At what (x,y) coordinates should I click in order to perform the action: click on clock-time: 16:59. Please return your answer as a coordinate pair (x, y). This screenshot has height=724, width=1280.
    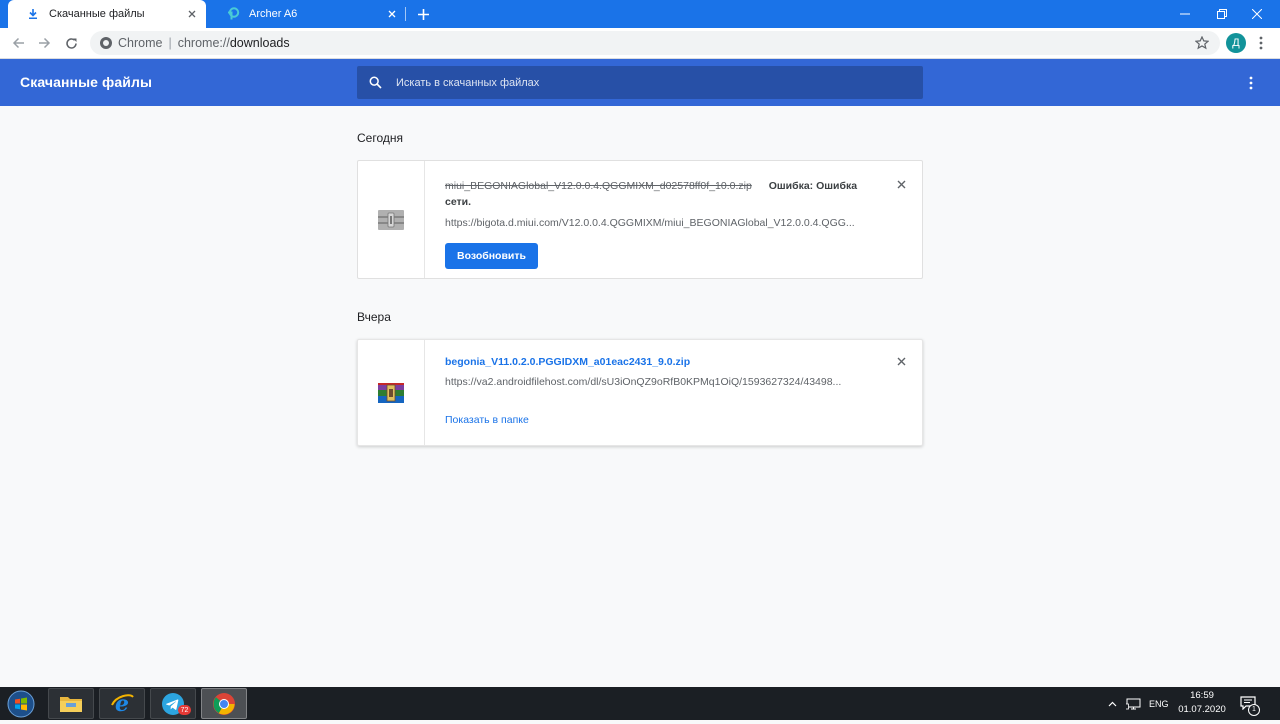
    Looking at the image, I should click on (1202, 695).